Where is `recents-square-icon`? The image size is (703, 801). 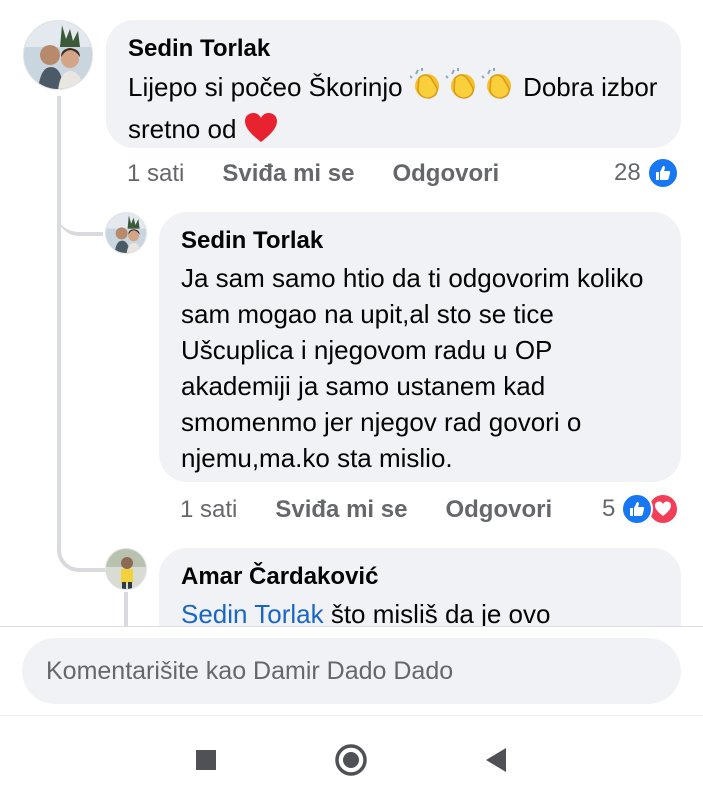 recents-square-icon is located at coordinates (206, 760).